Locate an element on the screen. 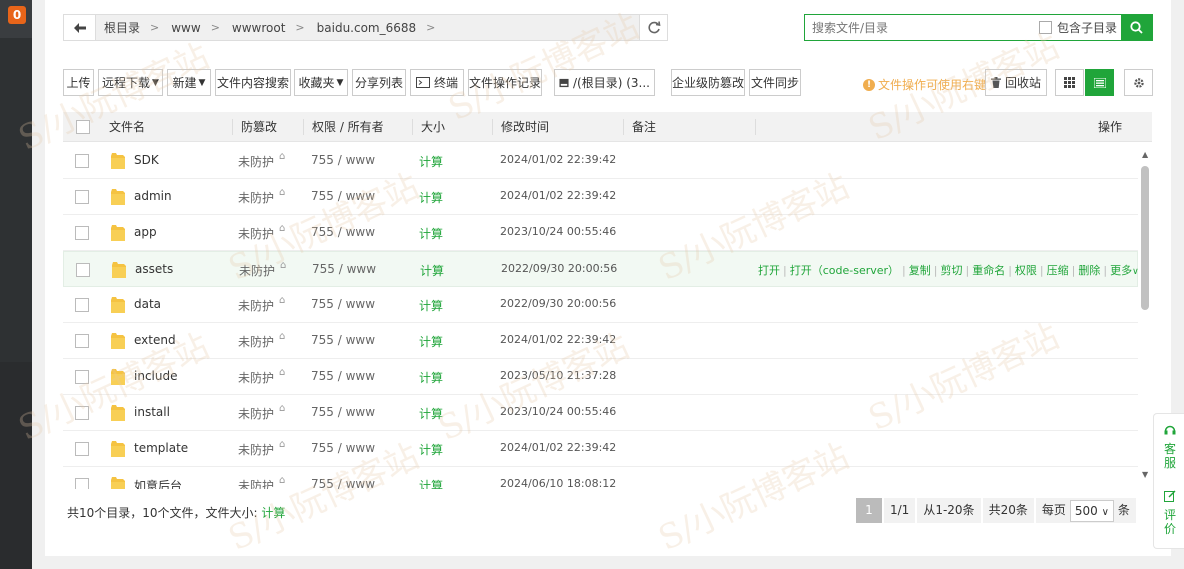 The width and height of the screenshot is (1184, 569). rename-action: 重命名 is located at coordinates (988, 270).